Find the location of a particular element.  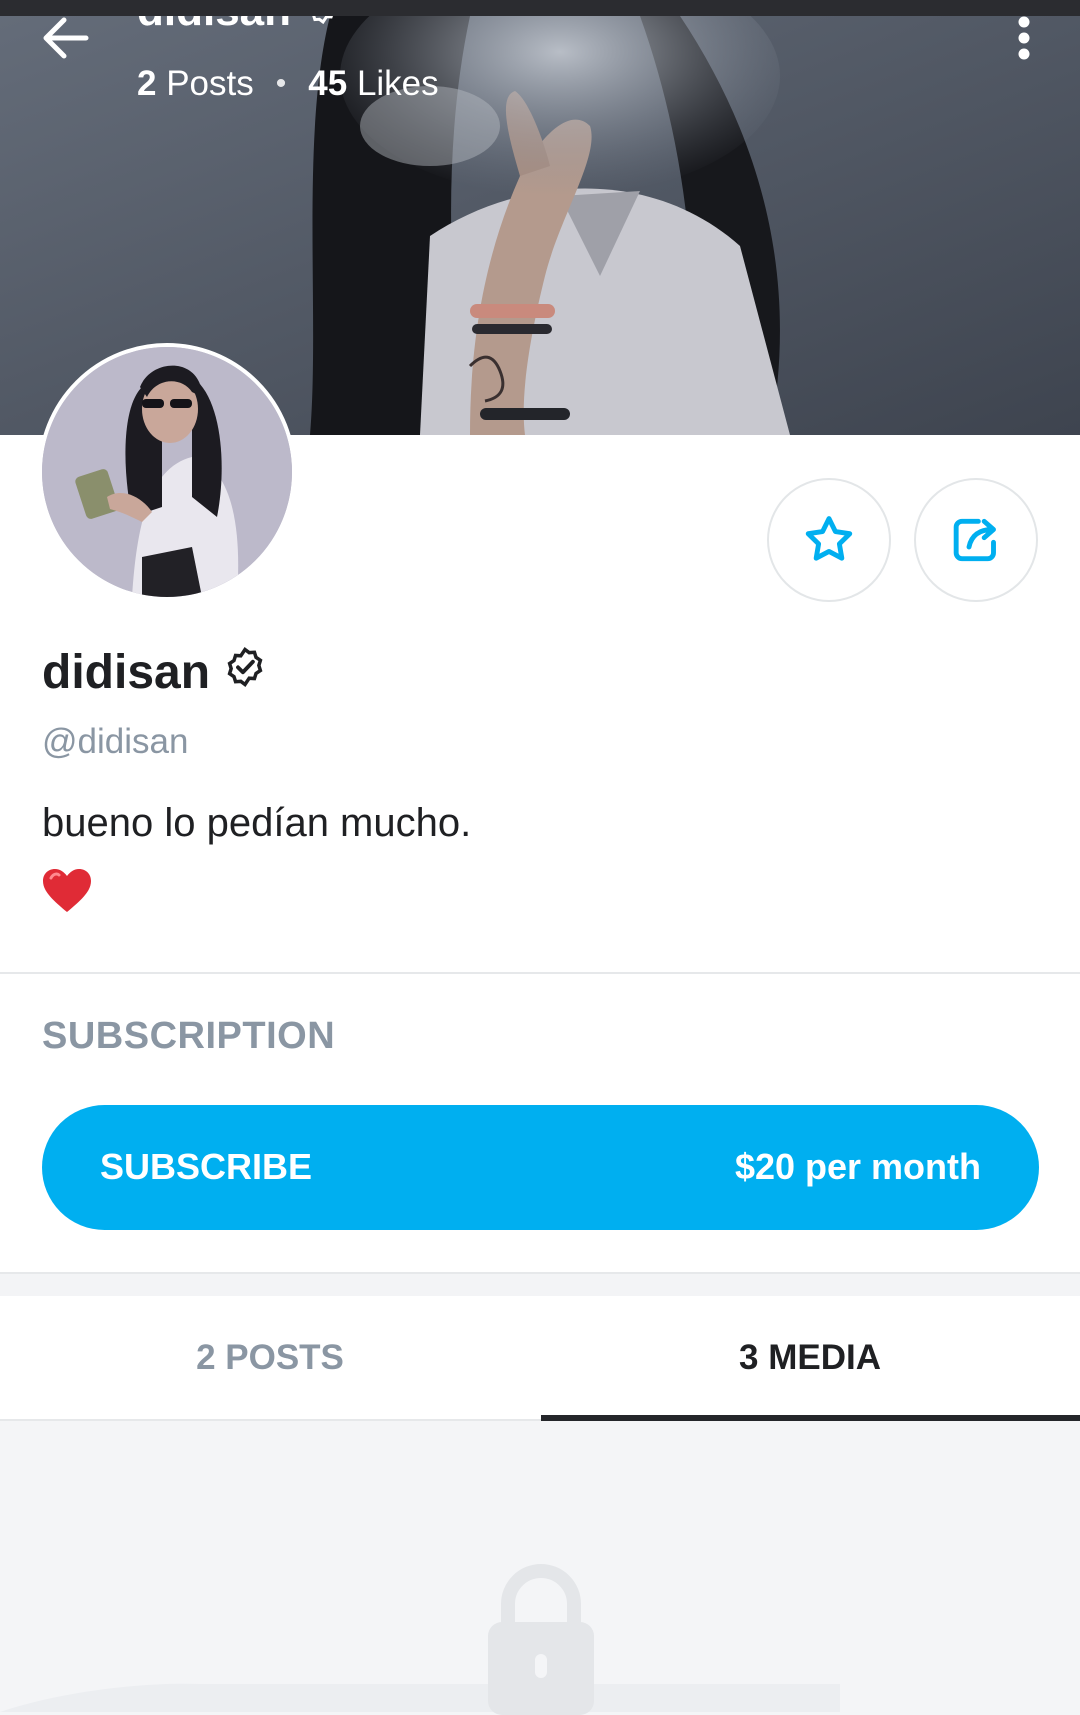

lock-icon is located at coordinates (541, 1638).